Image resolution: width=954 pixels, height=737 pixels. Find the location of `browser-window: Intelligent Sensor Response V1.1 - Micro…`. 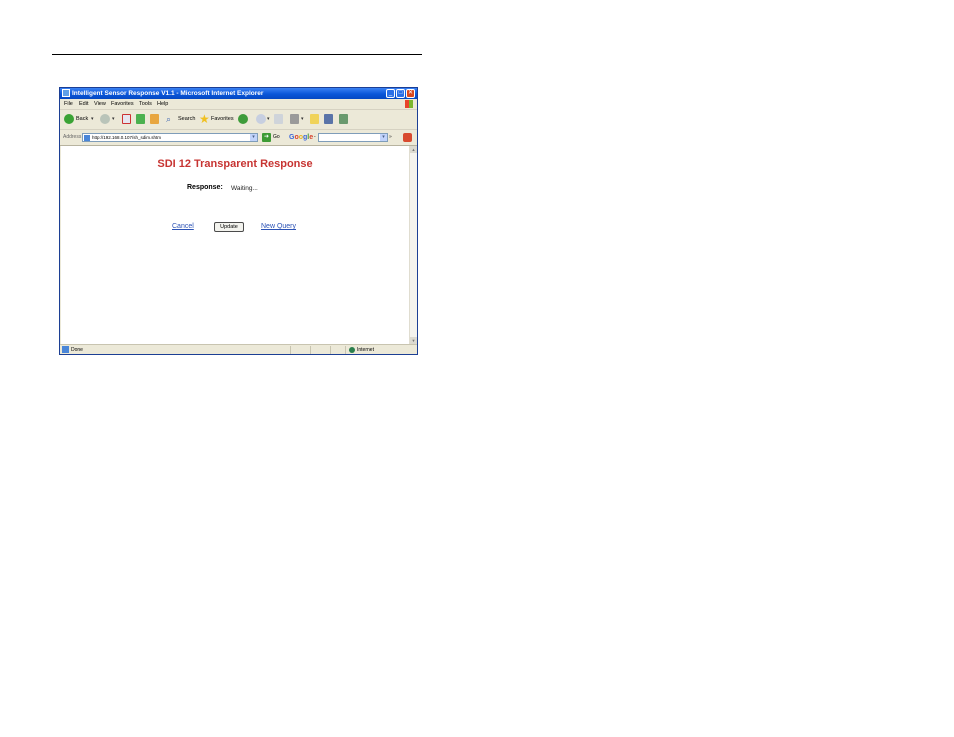

browser-window: Intelligent Sensor Response V1.1 - Micro… is located at coordinates (238, 221).